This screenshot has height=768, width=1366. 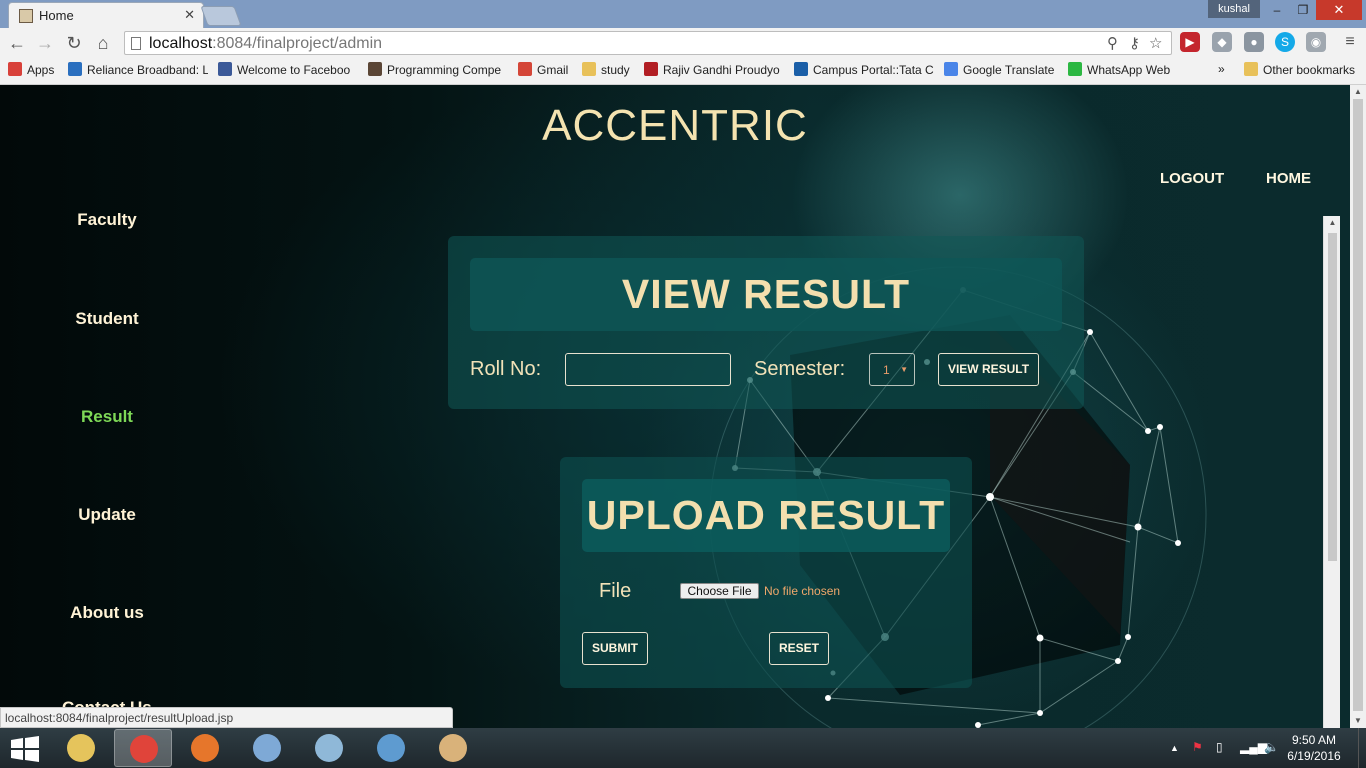 I want to click on windows-start-icon, so click(x=25, y=749).